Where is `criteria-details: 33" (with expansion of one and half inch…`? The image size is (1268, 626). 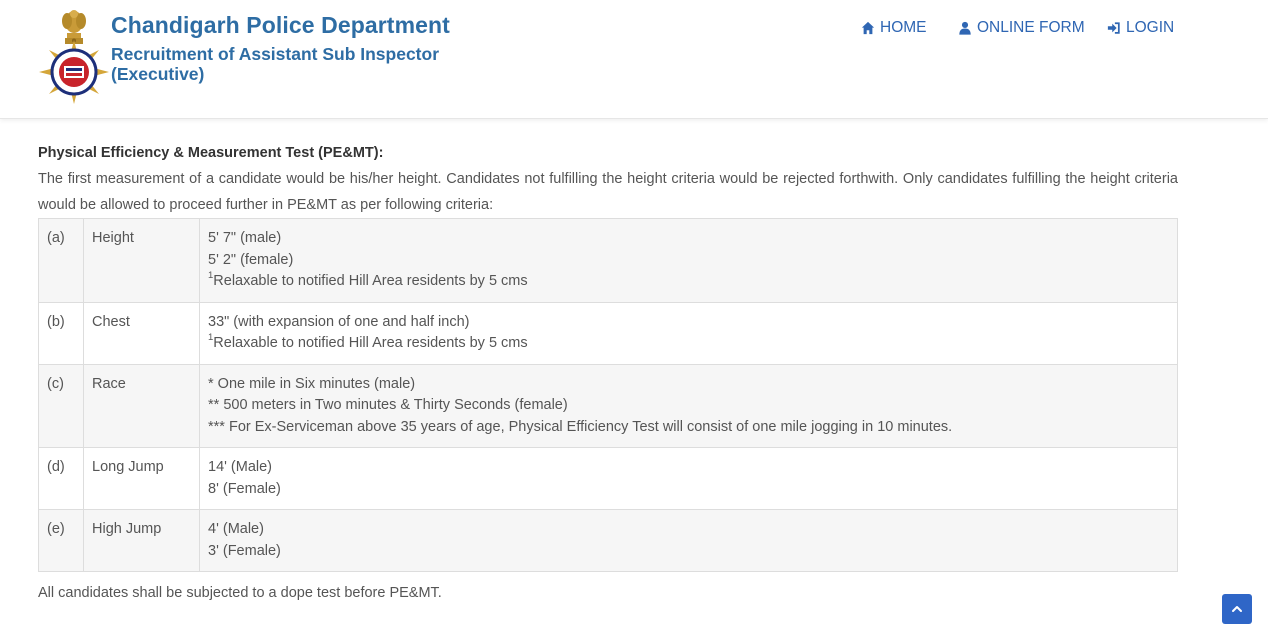 criteria-details: 33" (with expansion of one and half inch… is located at coordinates (688, 333).